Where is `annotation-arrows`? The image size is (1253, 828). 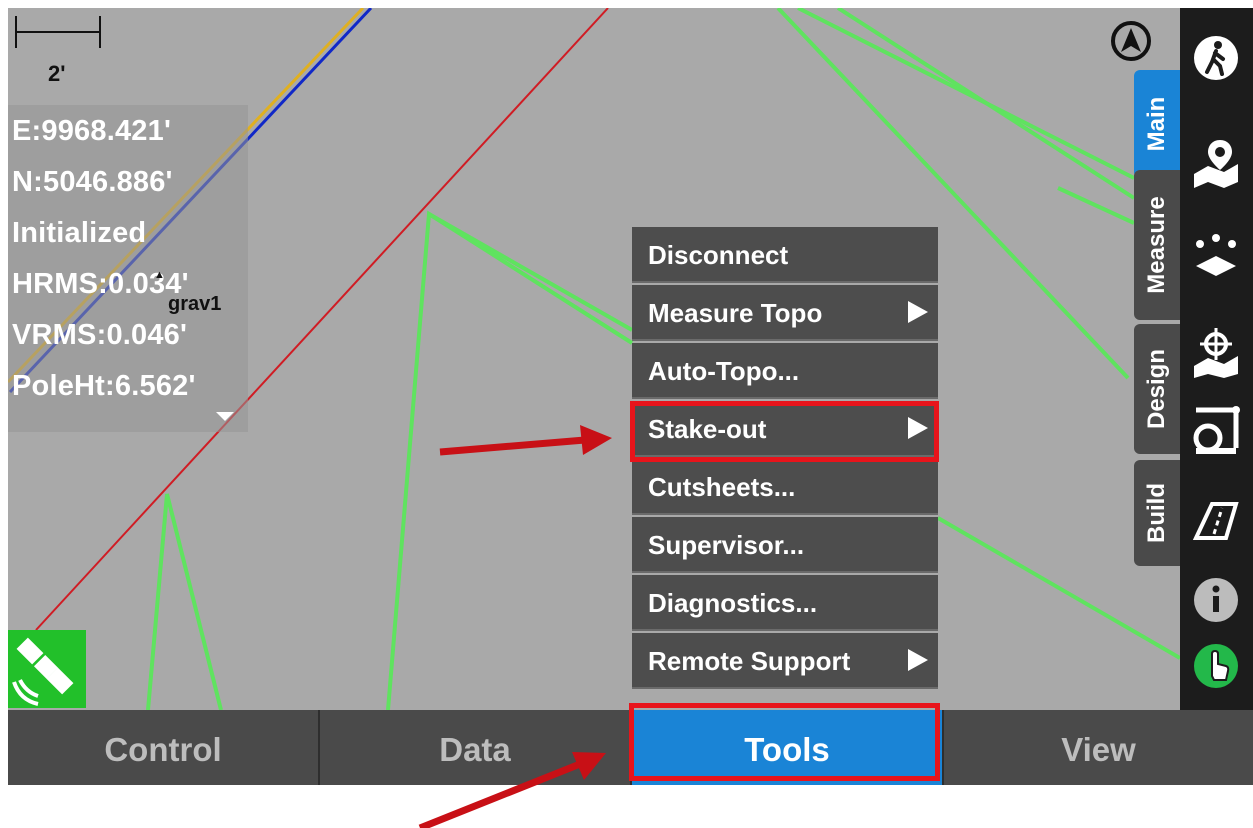
annotation-arrows is located at coordinates (515, 626).